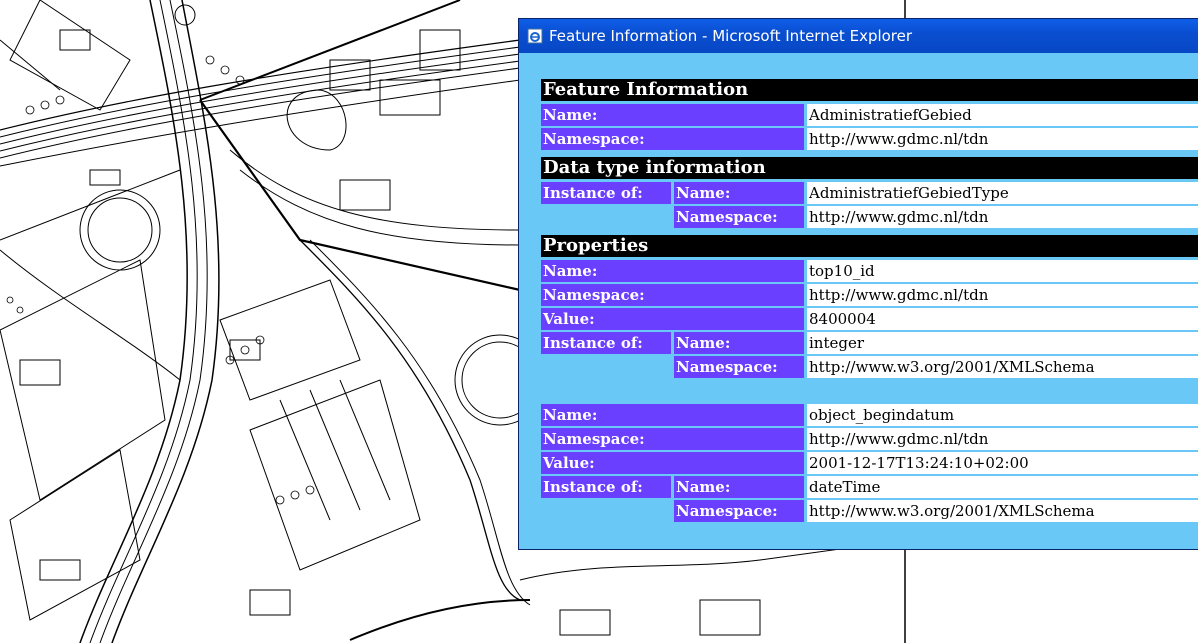 Image resolution: width=1198 pixels, height=643 pixels. What do you see at coordinates (535, 36) in the screenshot?
I see `internet-explorer-icon` at bounding box center [535, 36].